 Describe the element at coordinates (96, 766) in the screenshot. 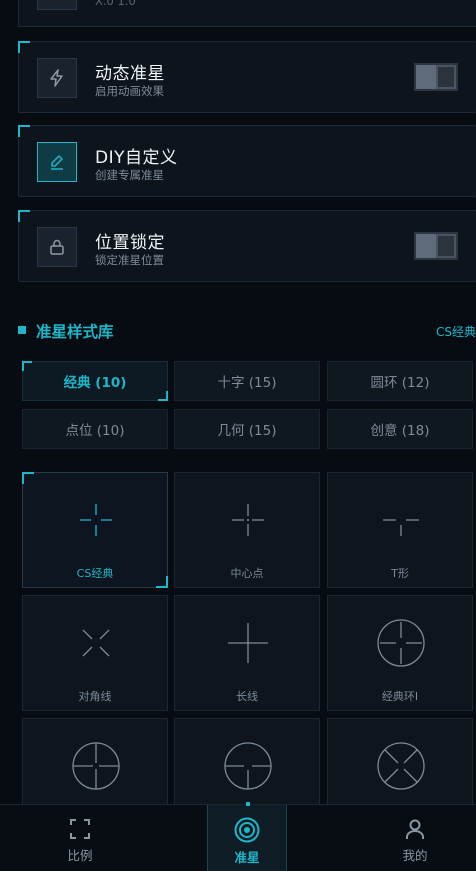

I see `ring-cross-crosshair-icon` at that location.